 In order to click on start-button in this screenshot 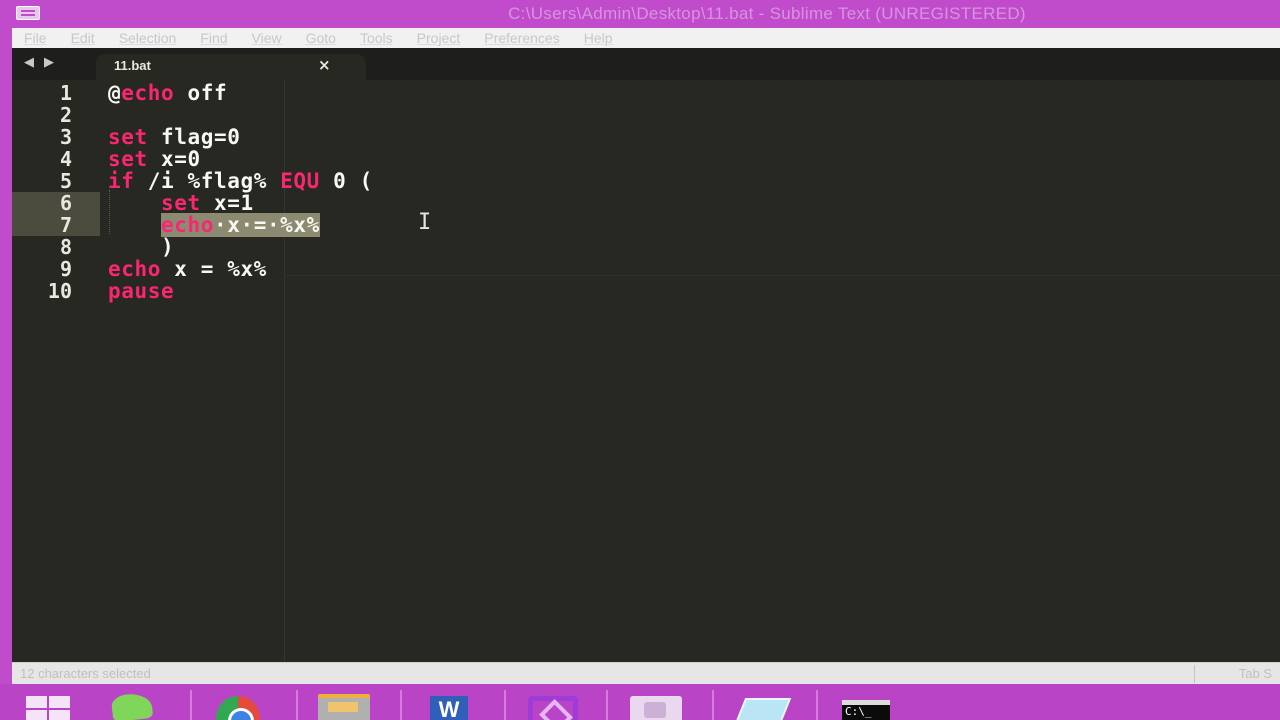, I will do `click(46, 705)`.